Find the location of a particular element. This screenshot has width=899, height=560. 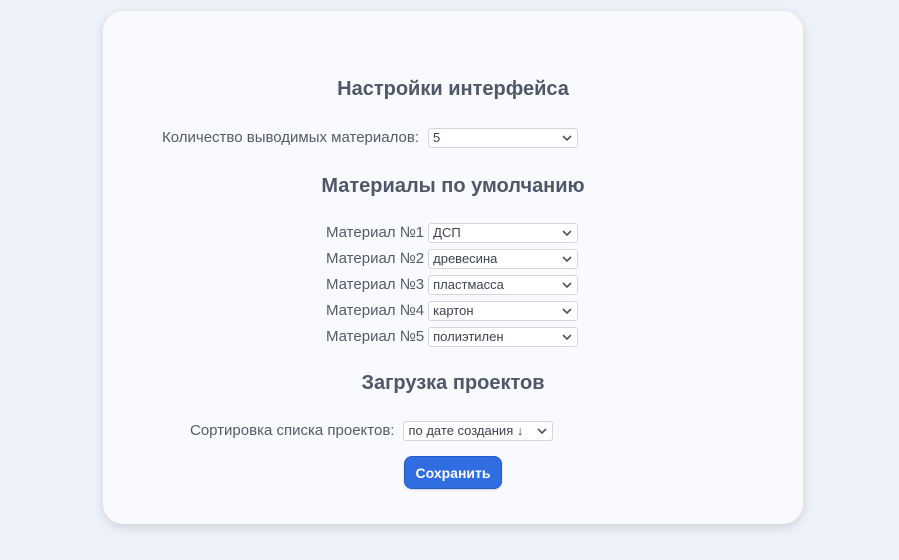

material-select-3: пластмасса is located at coordinates (503, 285).